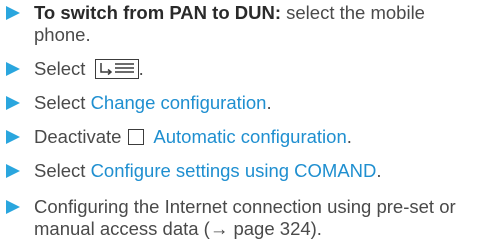  I want to click on step-text: Select Configure settings using COMAND., so click(235, 171).